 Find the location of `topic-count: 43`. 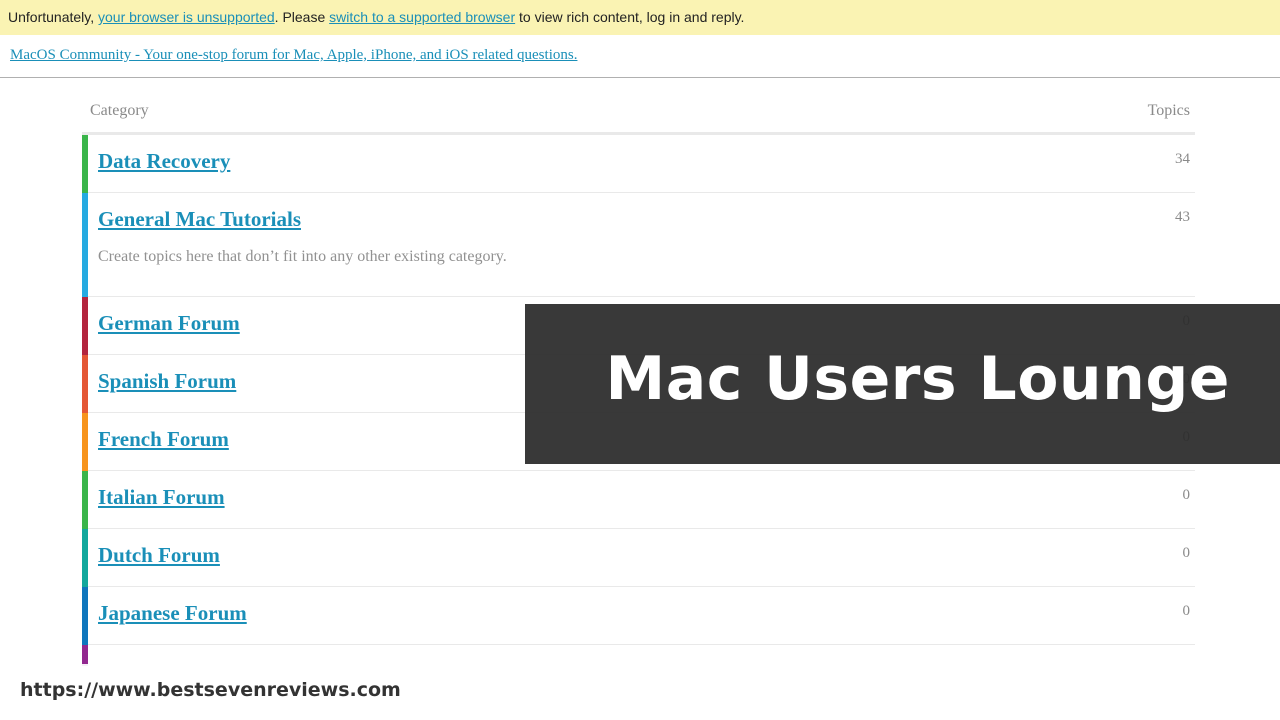

topic-count: 43 is located at coordinates (1182, 217).